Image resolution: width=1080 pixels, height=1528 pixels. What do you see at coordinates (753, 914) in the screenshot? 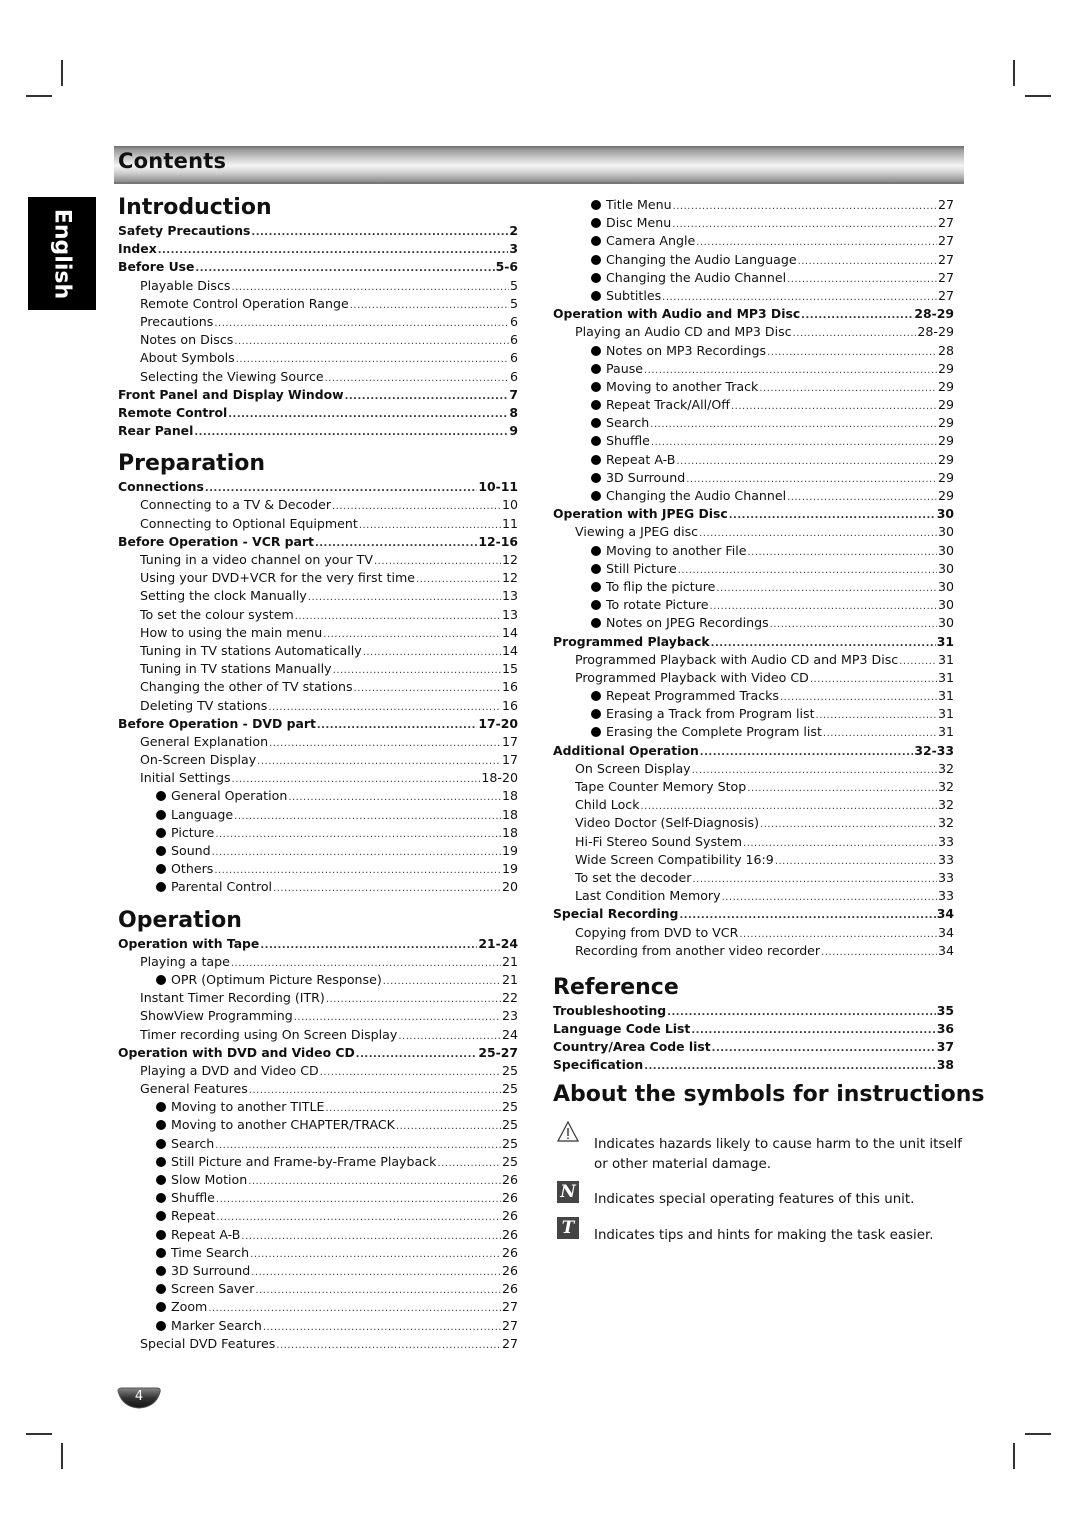
I see `toc-entry: Special Recording 34` at bounding box center [753, 914].